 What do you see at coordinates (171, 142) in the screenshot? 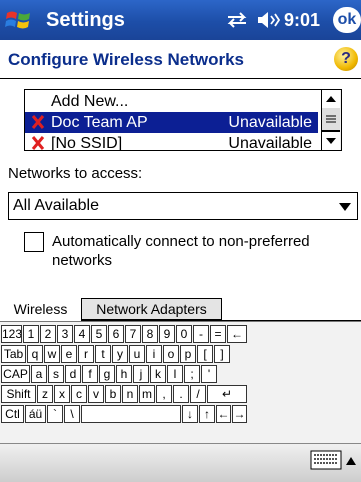
I see `list-item-no-ssid: [No SSID] Unavailable` at bounding box center [171, 142].